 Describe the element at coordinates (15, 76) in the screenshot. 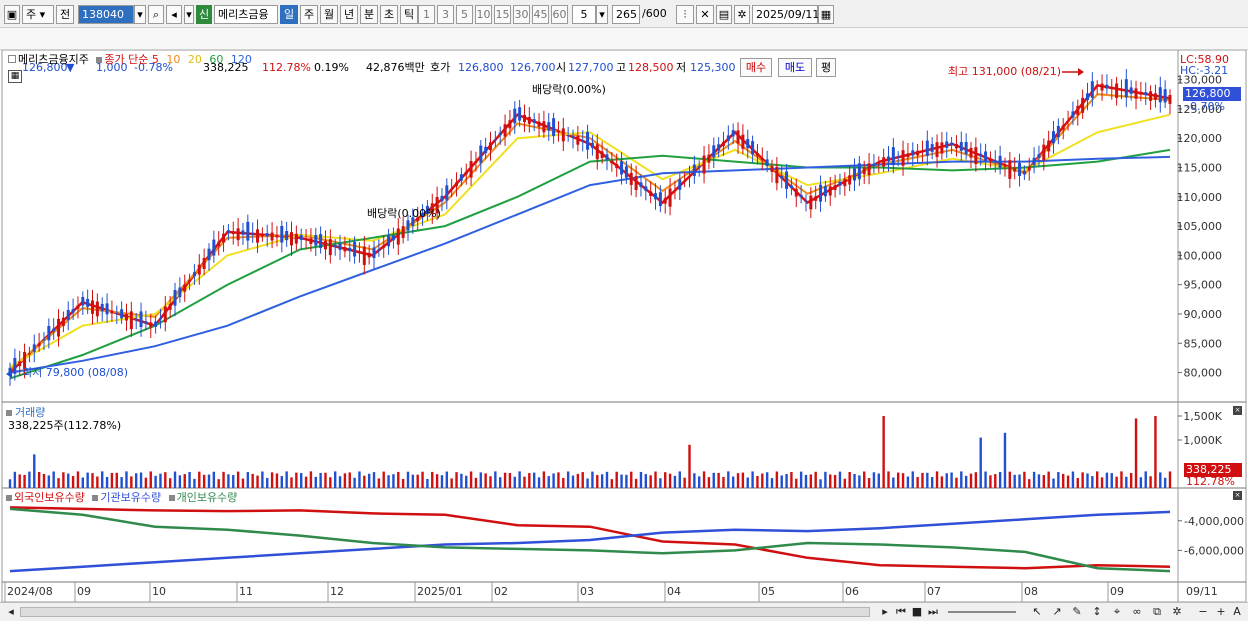

I see `grid-toggle-icon: ▦` at that location.